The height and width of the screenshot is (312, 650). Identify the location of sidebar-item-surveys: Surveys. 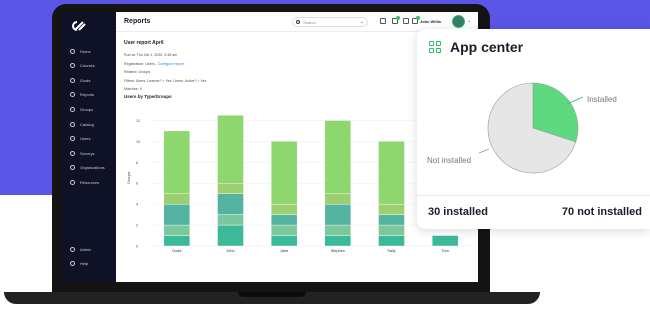
(92, 153).